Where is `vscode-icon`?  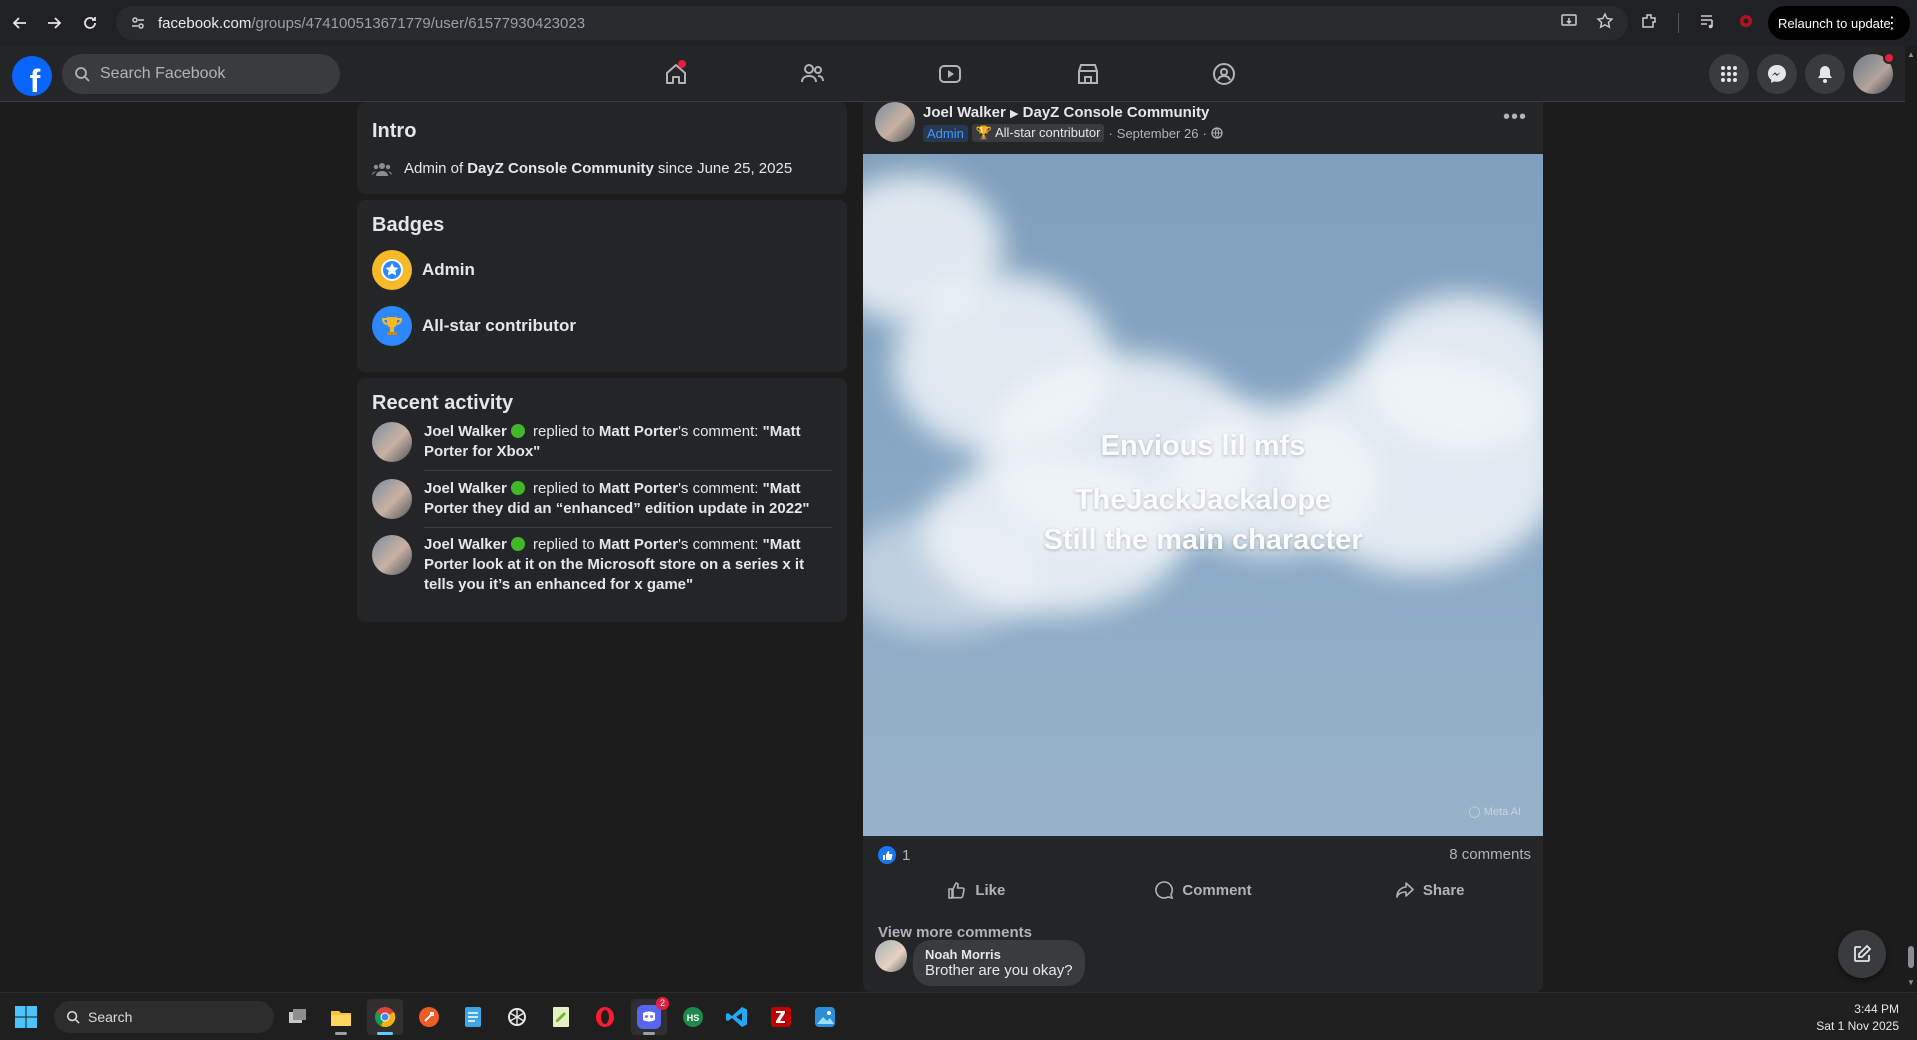 vscode-icon is located at coordinates (737, 1017).